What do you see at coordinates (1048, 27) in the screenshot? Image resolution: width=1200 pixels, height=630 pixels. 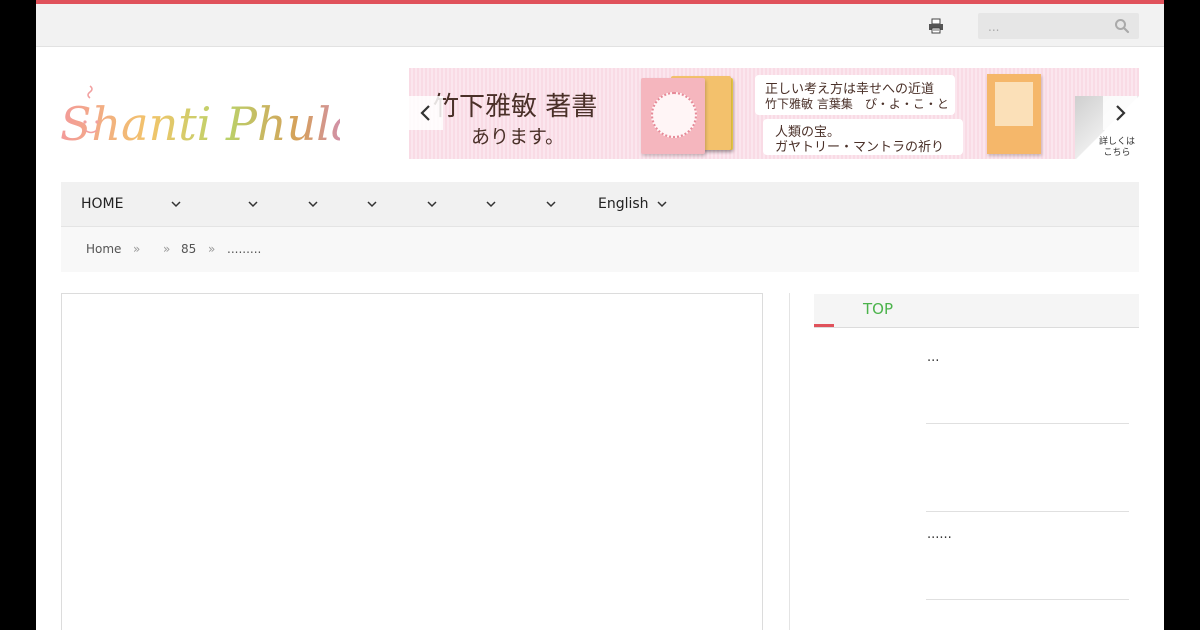 I see `search-input` at bounding box center [1048, 27].